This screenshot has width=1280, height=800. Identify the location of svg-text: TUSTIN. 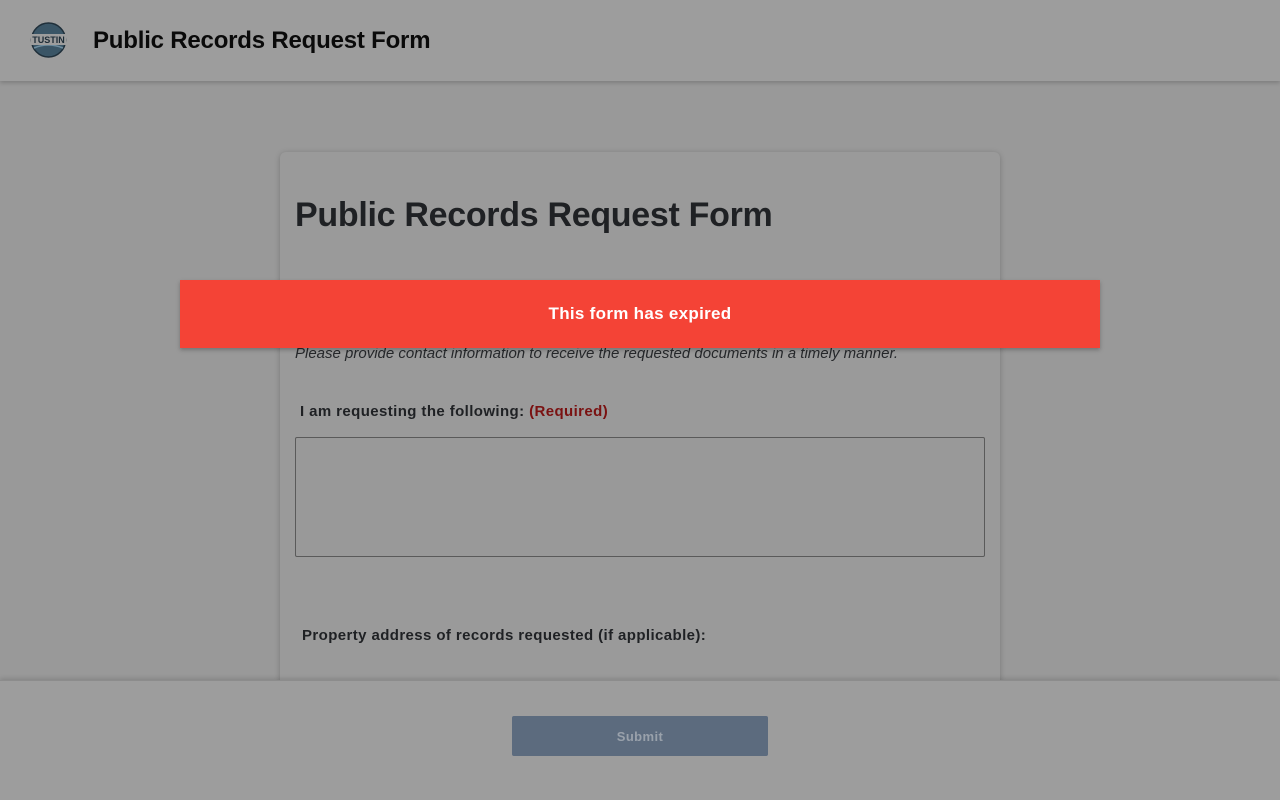
(48, 40).